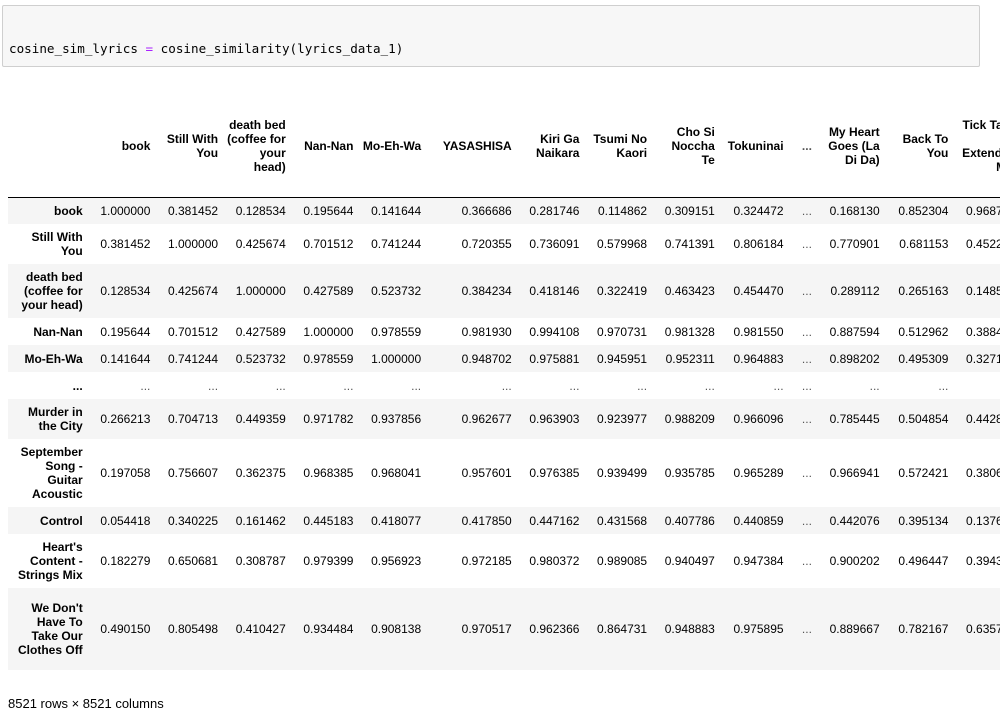 The height and width of the screenshot is (717, 1000). Describe the element at coordinates (550, 147) in the screenshot. I see `column-header: Kiri Ga Naikara` at that location.